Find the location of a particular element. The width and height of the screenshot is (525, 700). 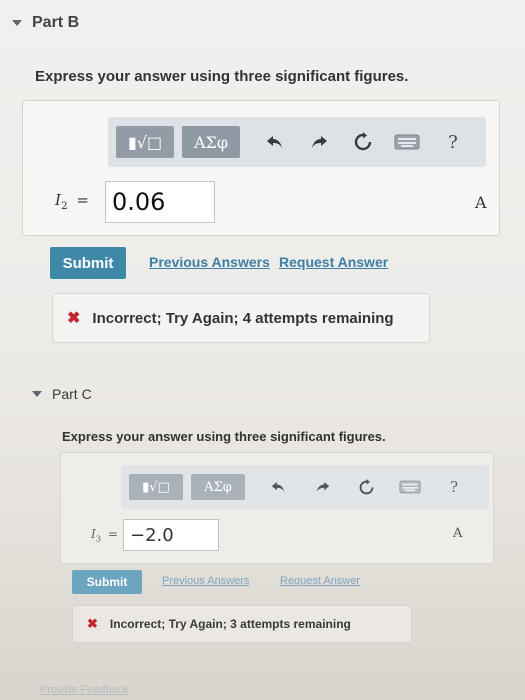

part-b-previous-answers-link: Previous Answers is located at coordinates (209, 262).